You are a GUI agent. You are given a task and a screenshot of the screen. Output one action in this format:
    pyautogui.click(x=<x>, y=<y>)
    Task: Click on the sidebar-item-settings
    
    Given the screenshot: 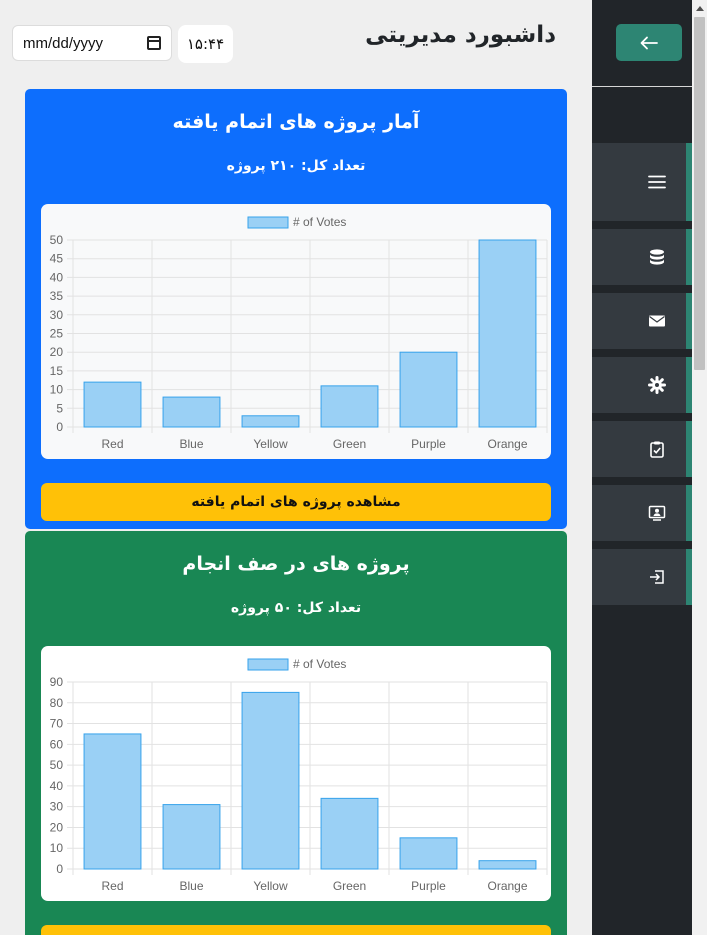 What is the action you would take?
    pyautogui.click(x=642, y=385)
    